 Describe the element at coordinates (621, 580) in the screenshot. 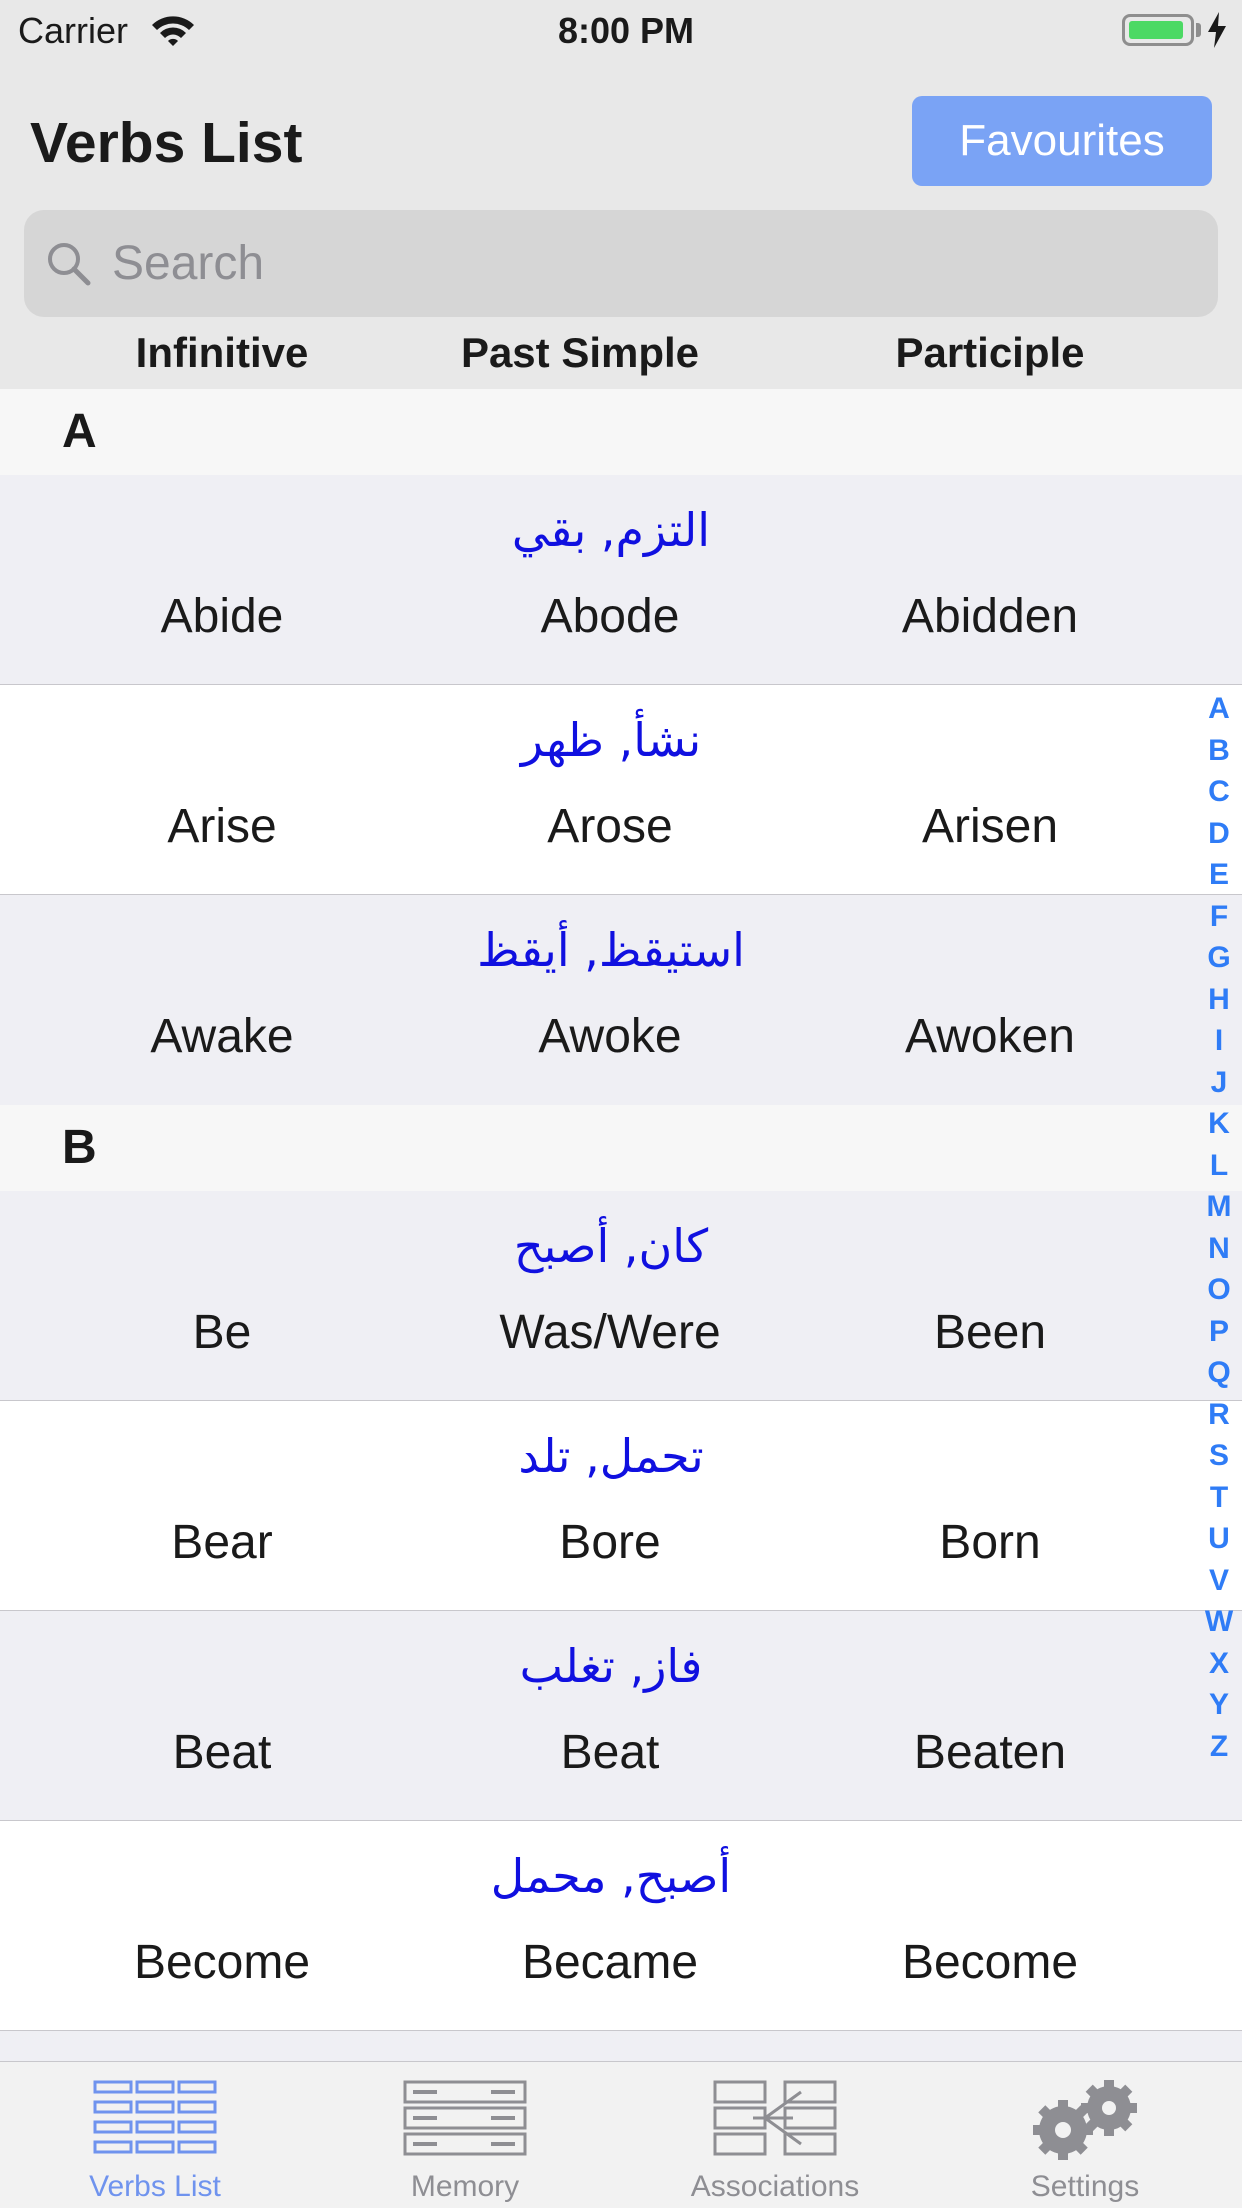

I see `verb-row-abide: التزم, بقي Abide Abode Abidden` at that location.